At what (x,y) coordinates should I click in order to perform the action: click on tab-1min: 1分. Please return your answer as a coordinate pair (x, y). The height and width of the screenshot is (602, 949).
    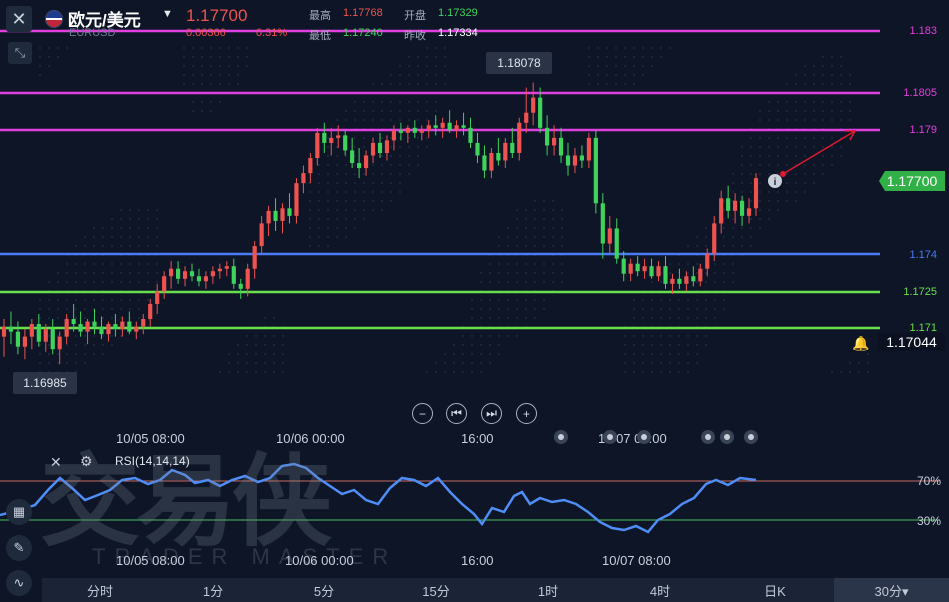
    Looking at the image, I should click on (213, 590).